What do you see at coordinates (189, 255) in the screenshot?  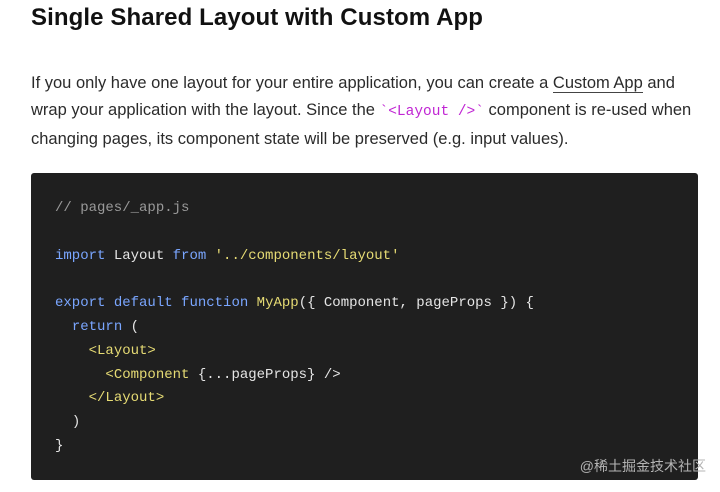 I see `keyword-from: from` at bounding box center [189, 255].